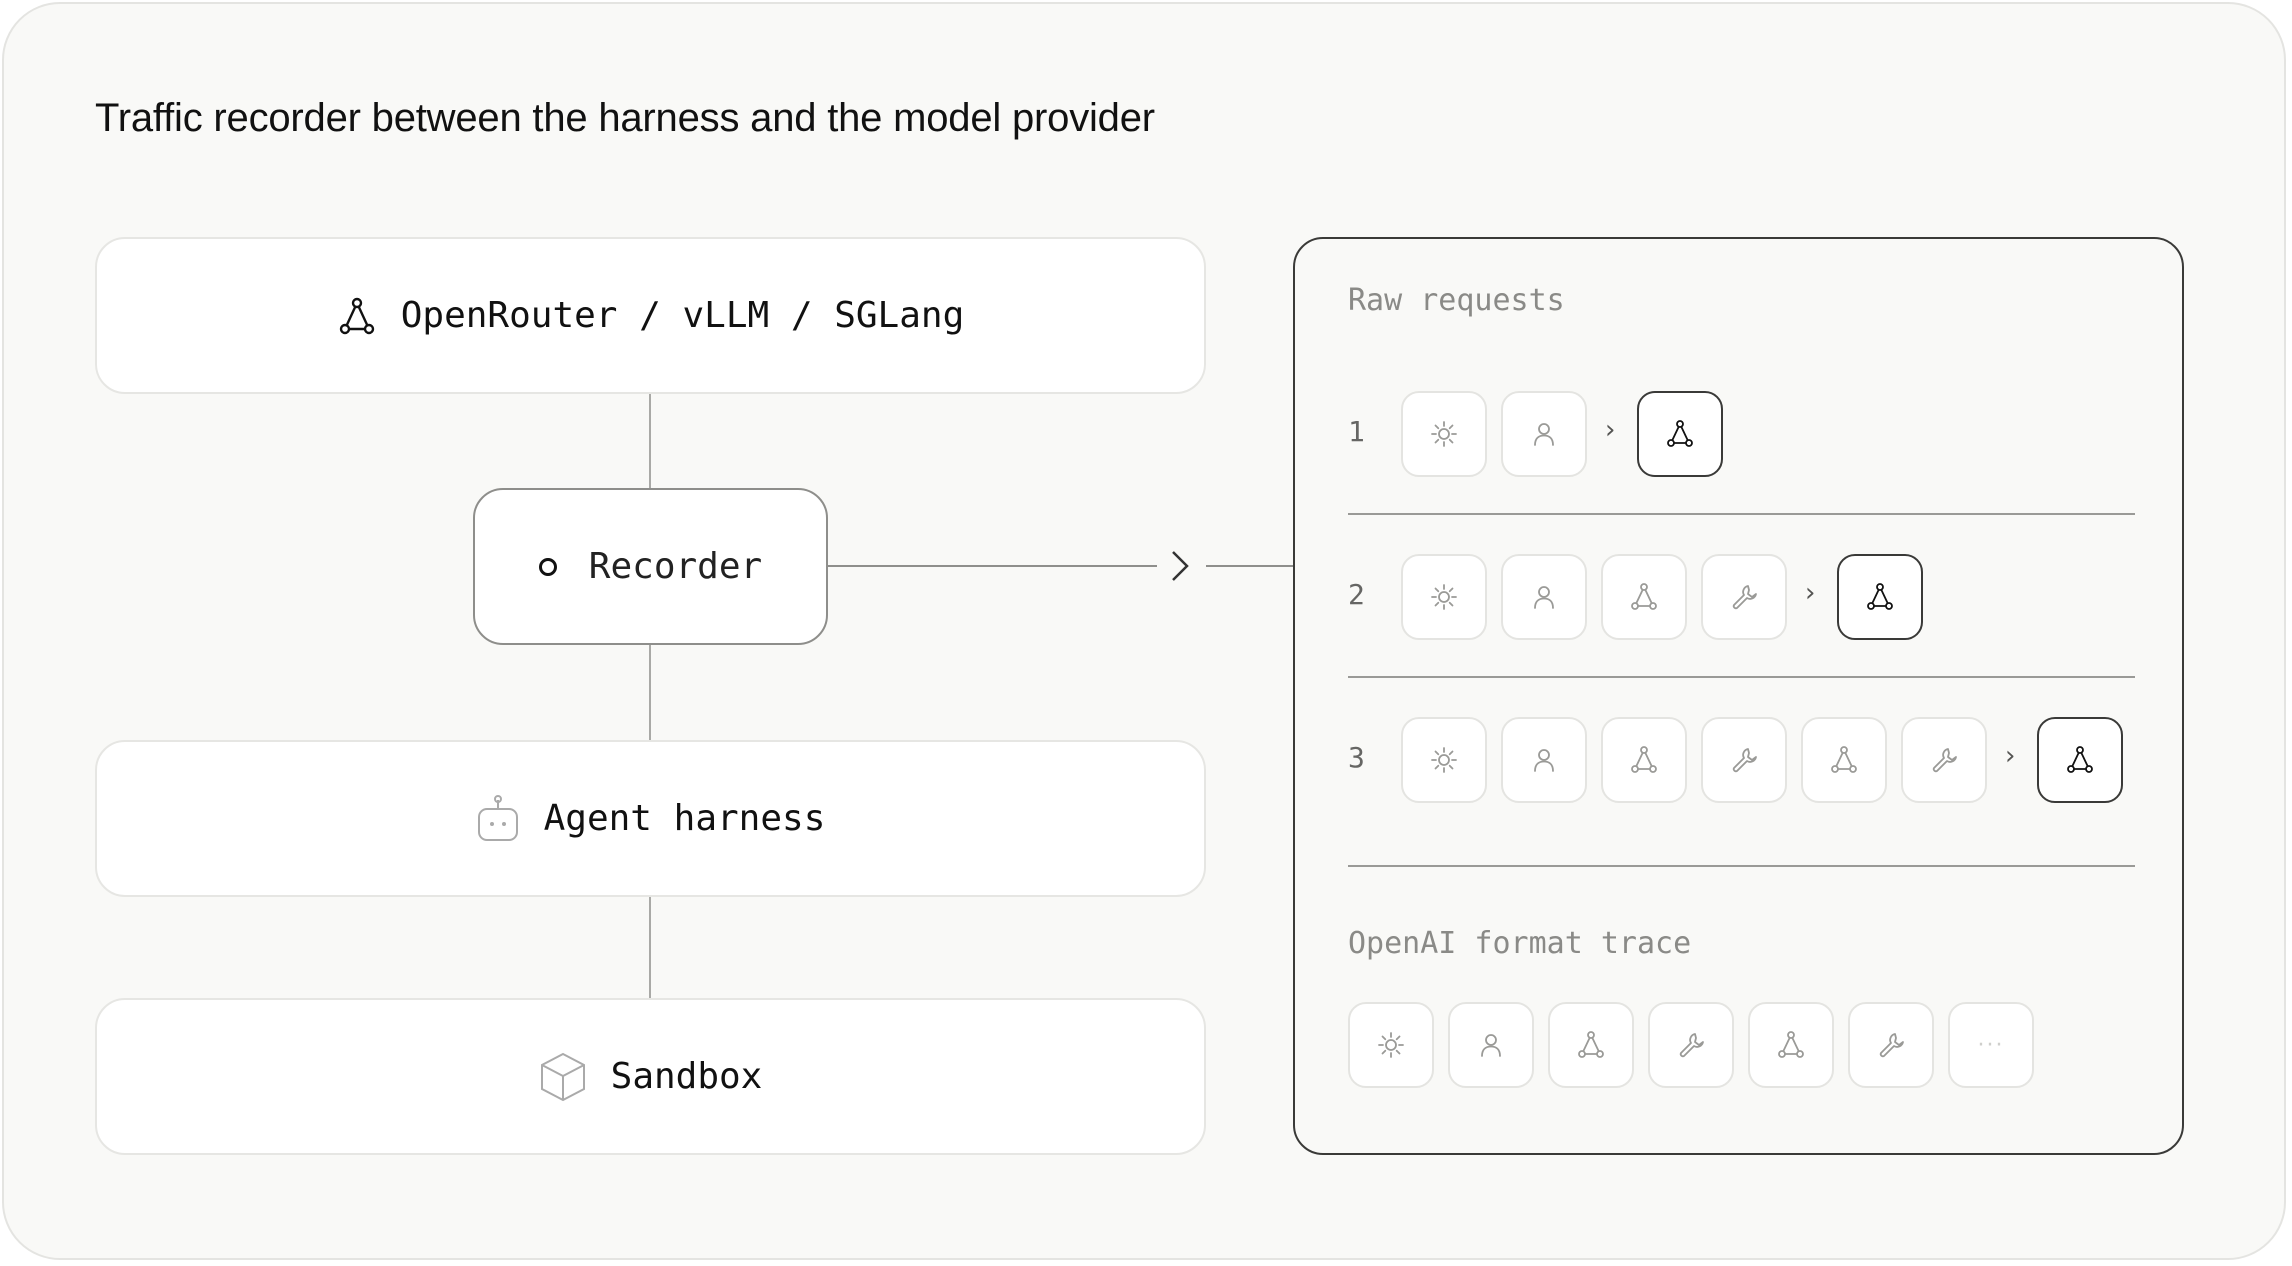  I want to click on ellipsis-icon: ···, so click(1991, 1045).